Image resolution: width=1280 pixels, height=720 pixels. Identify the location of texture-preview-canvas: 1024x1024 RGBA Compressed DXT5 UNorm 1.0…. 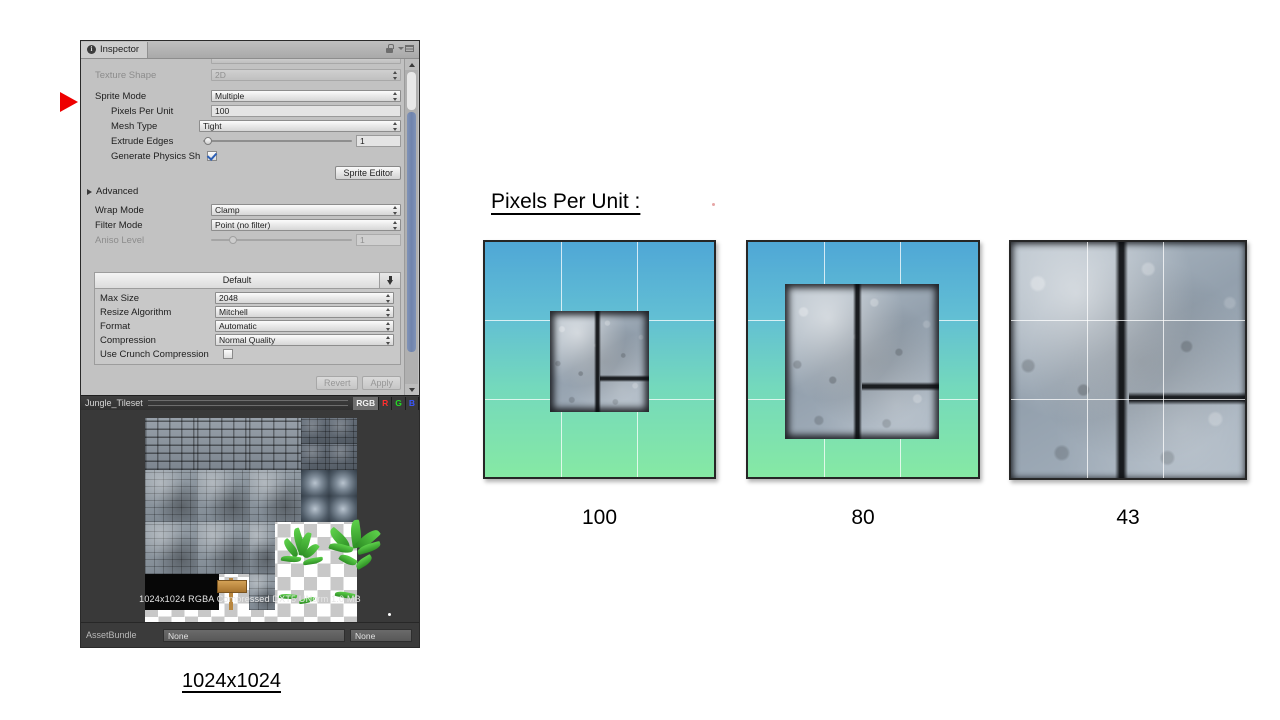
(250, 521).